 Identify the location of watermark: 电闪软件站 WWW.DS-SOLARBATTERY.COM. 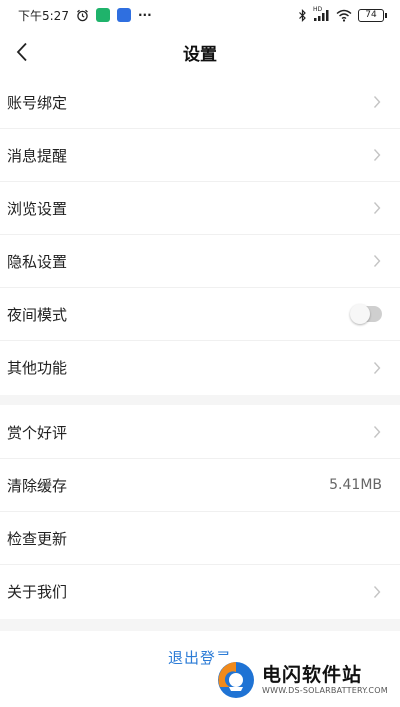
(302, 680).